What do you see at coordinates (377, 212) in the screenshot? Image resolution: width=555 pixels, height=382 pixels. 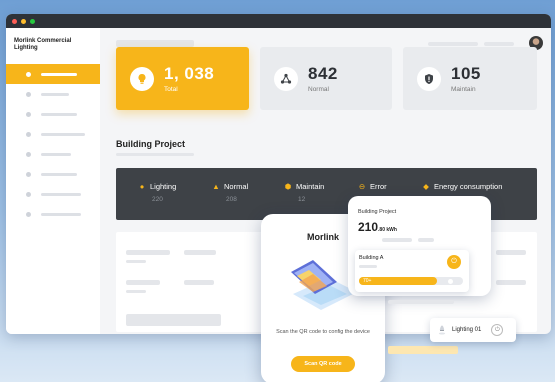 I see `project-card-label: Building Project` at bounding box center [377, 212].